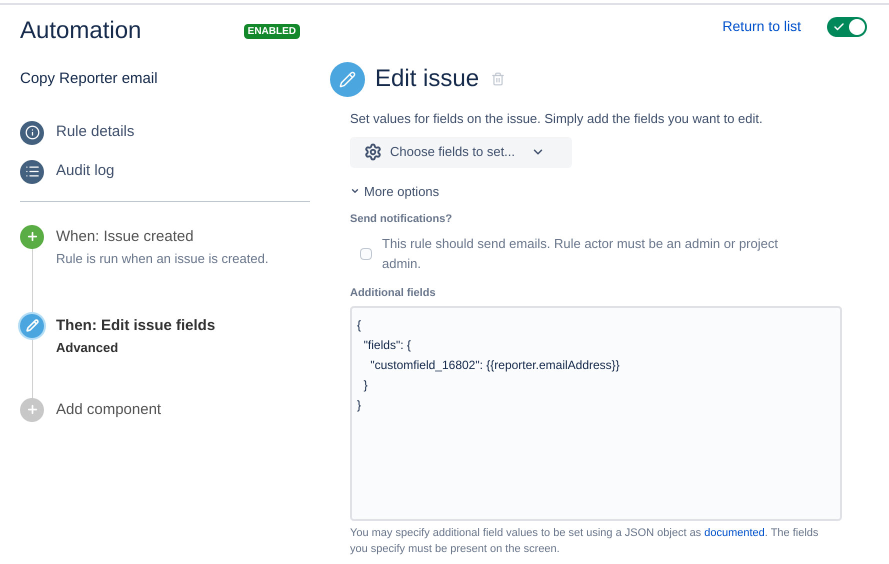 The height and width of the screenshot is (564, 889). What do you see at coordinates (109, 410) in the screenshot?
I see `step-title: Add component` at bounding box center [109, 410].